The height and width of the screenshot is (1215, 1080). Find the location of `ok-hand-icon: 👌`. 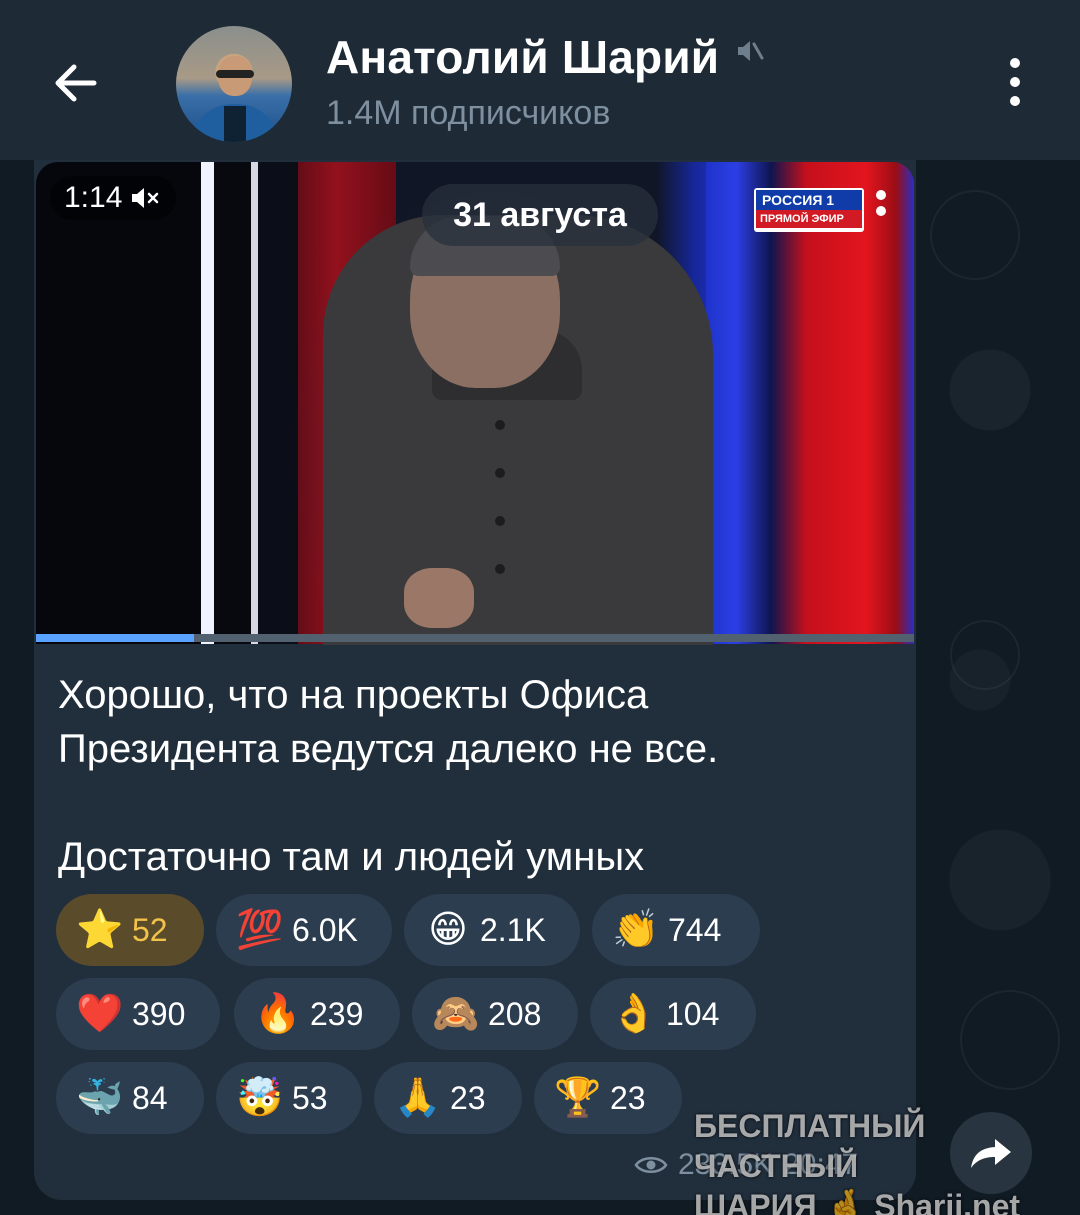

ok-hand-icon: 👌 is located at coordinates (634, 1014).